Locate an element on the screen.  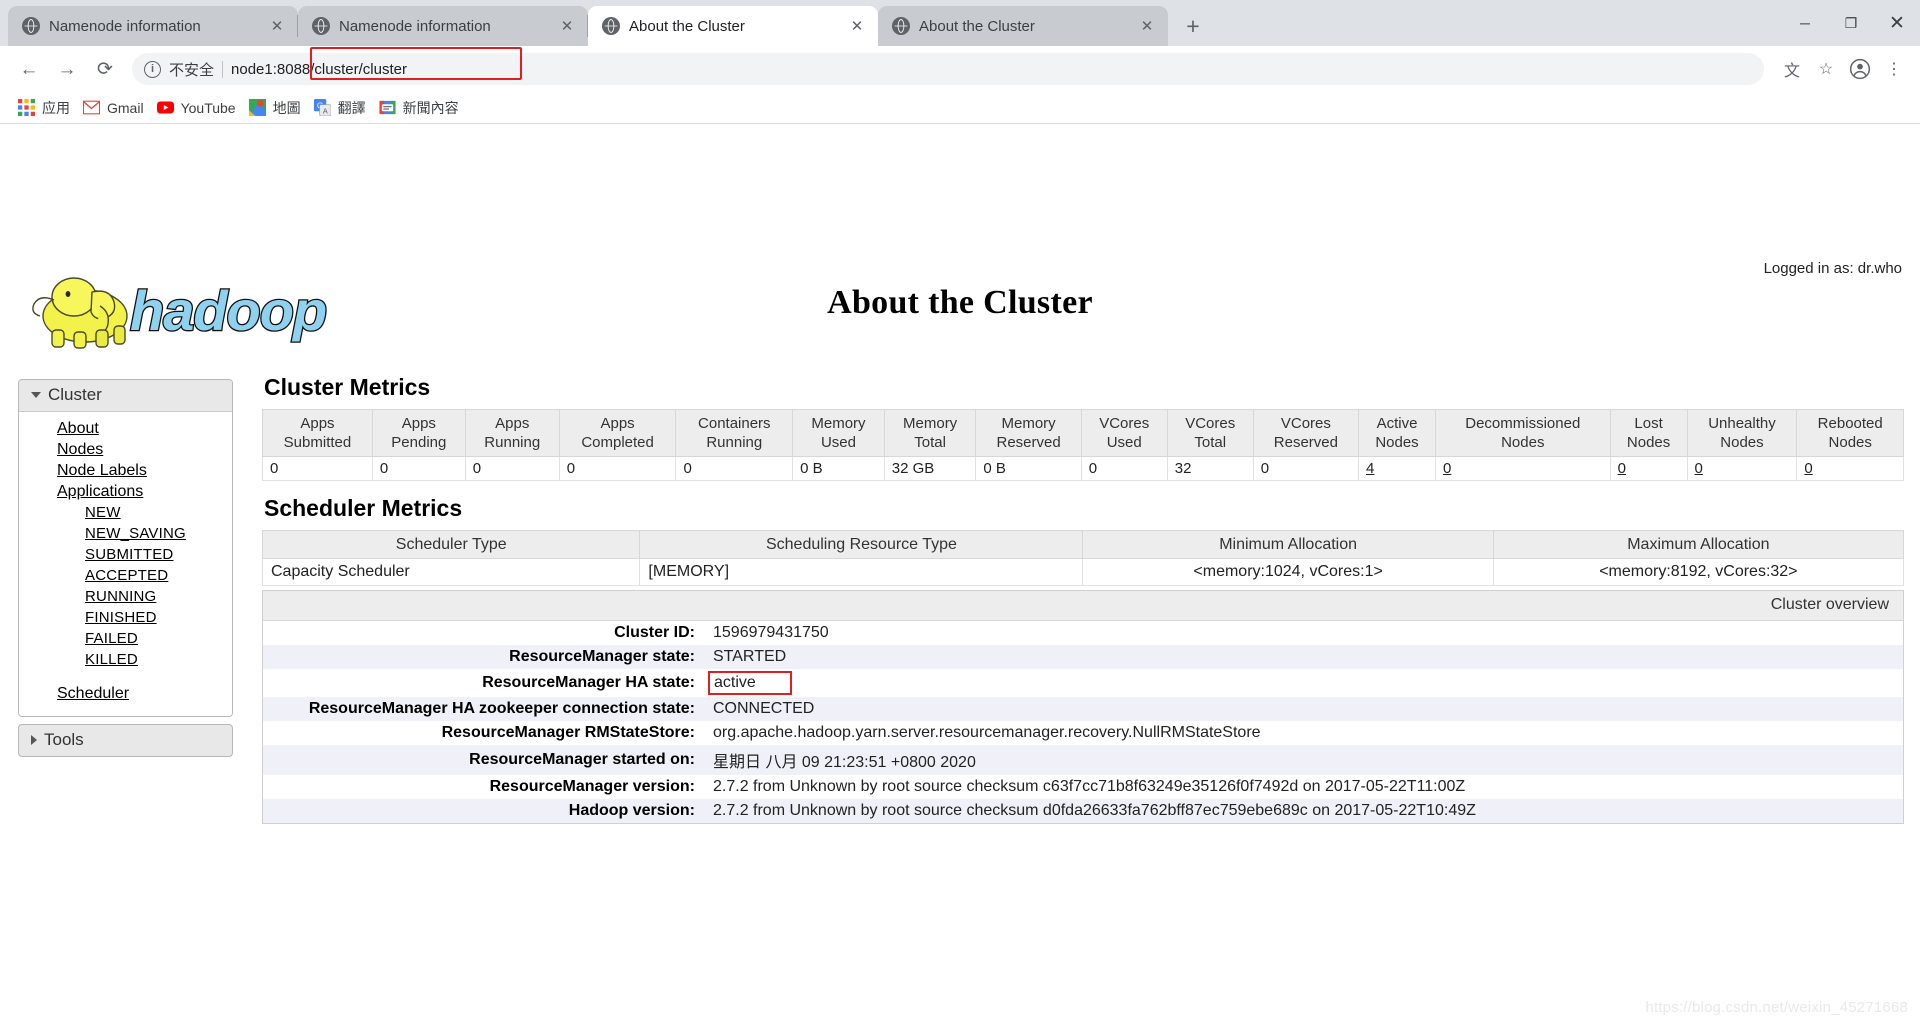
bookmark-maps: 地圖 is located at coordinates (277, 108).